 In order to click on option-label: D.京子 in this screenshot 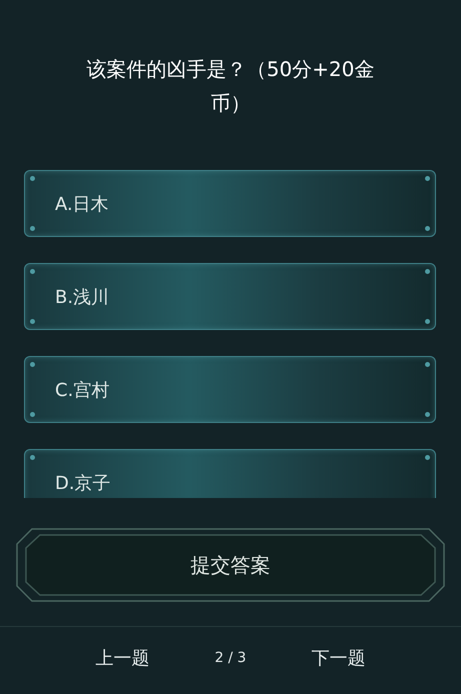, I will do `click(83, 483)`.